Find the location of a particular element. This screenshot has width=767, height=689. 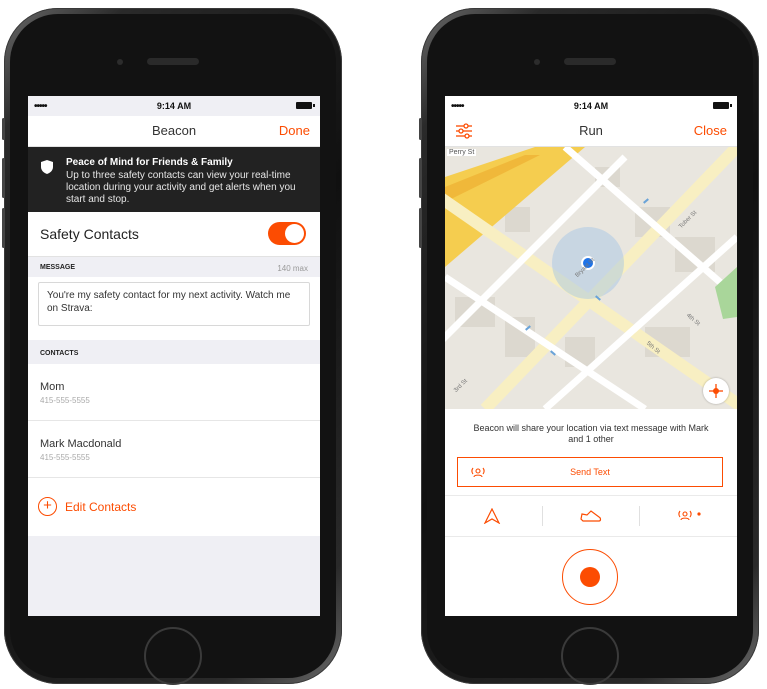

toggle-knob is located at coordinates (294, 233).